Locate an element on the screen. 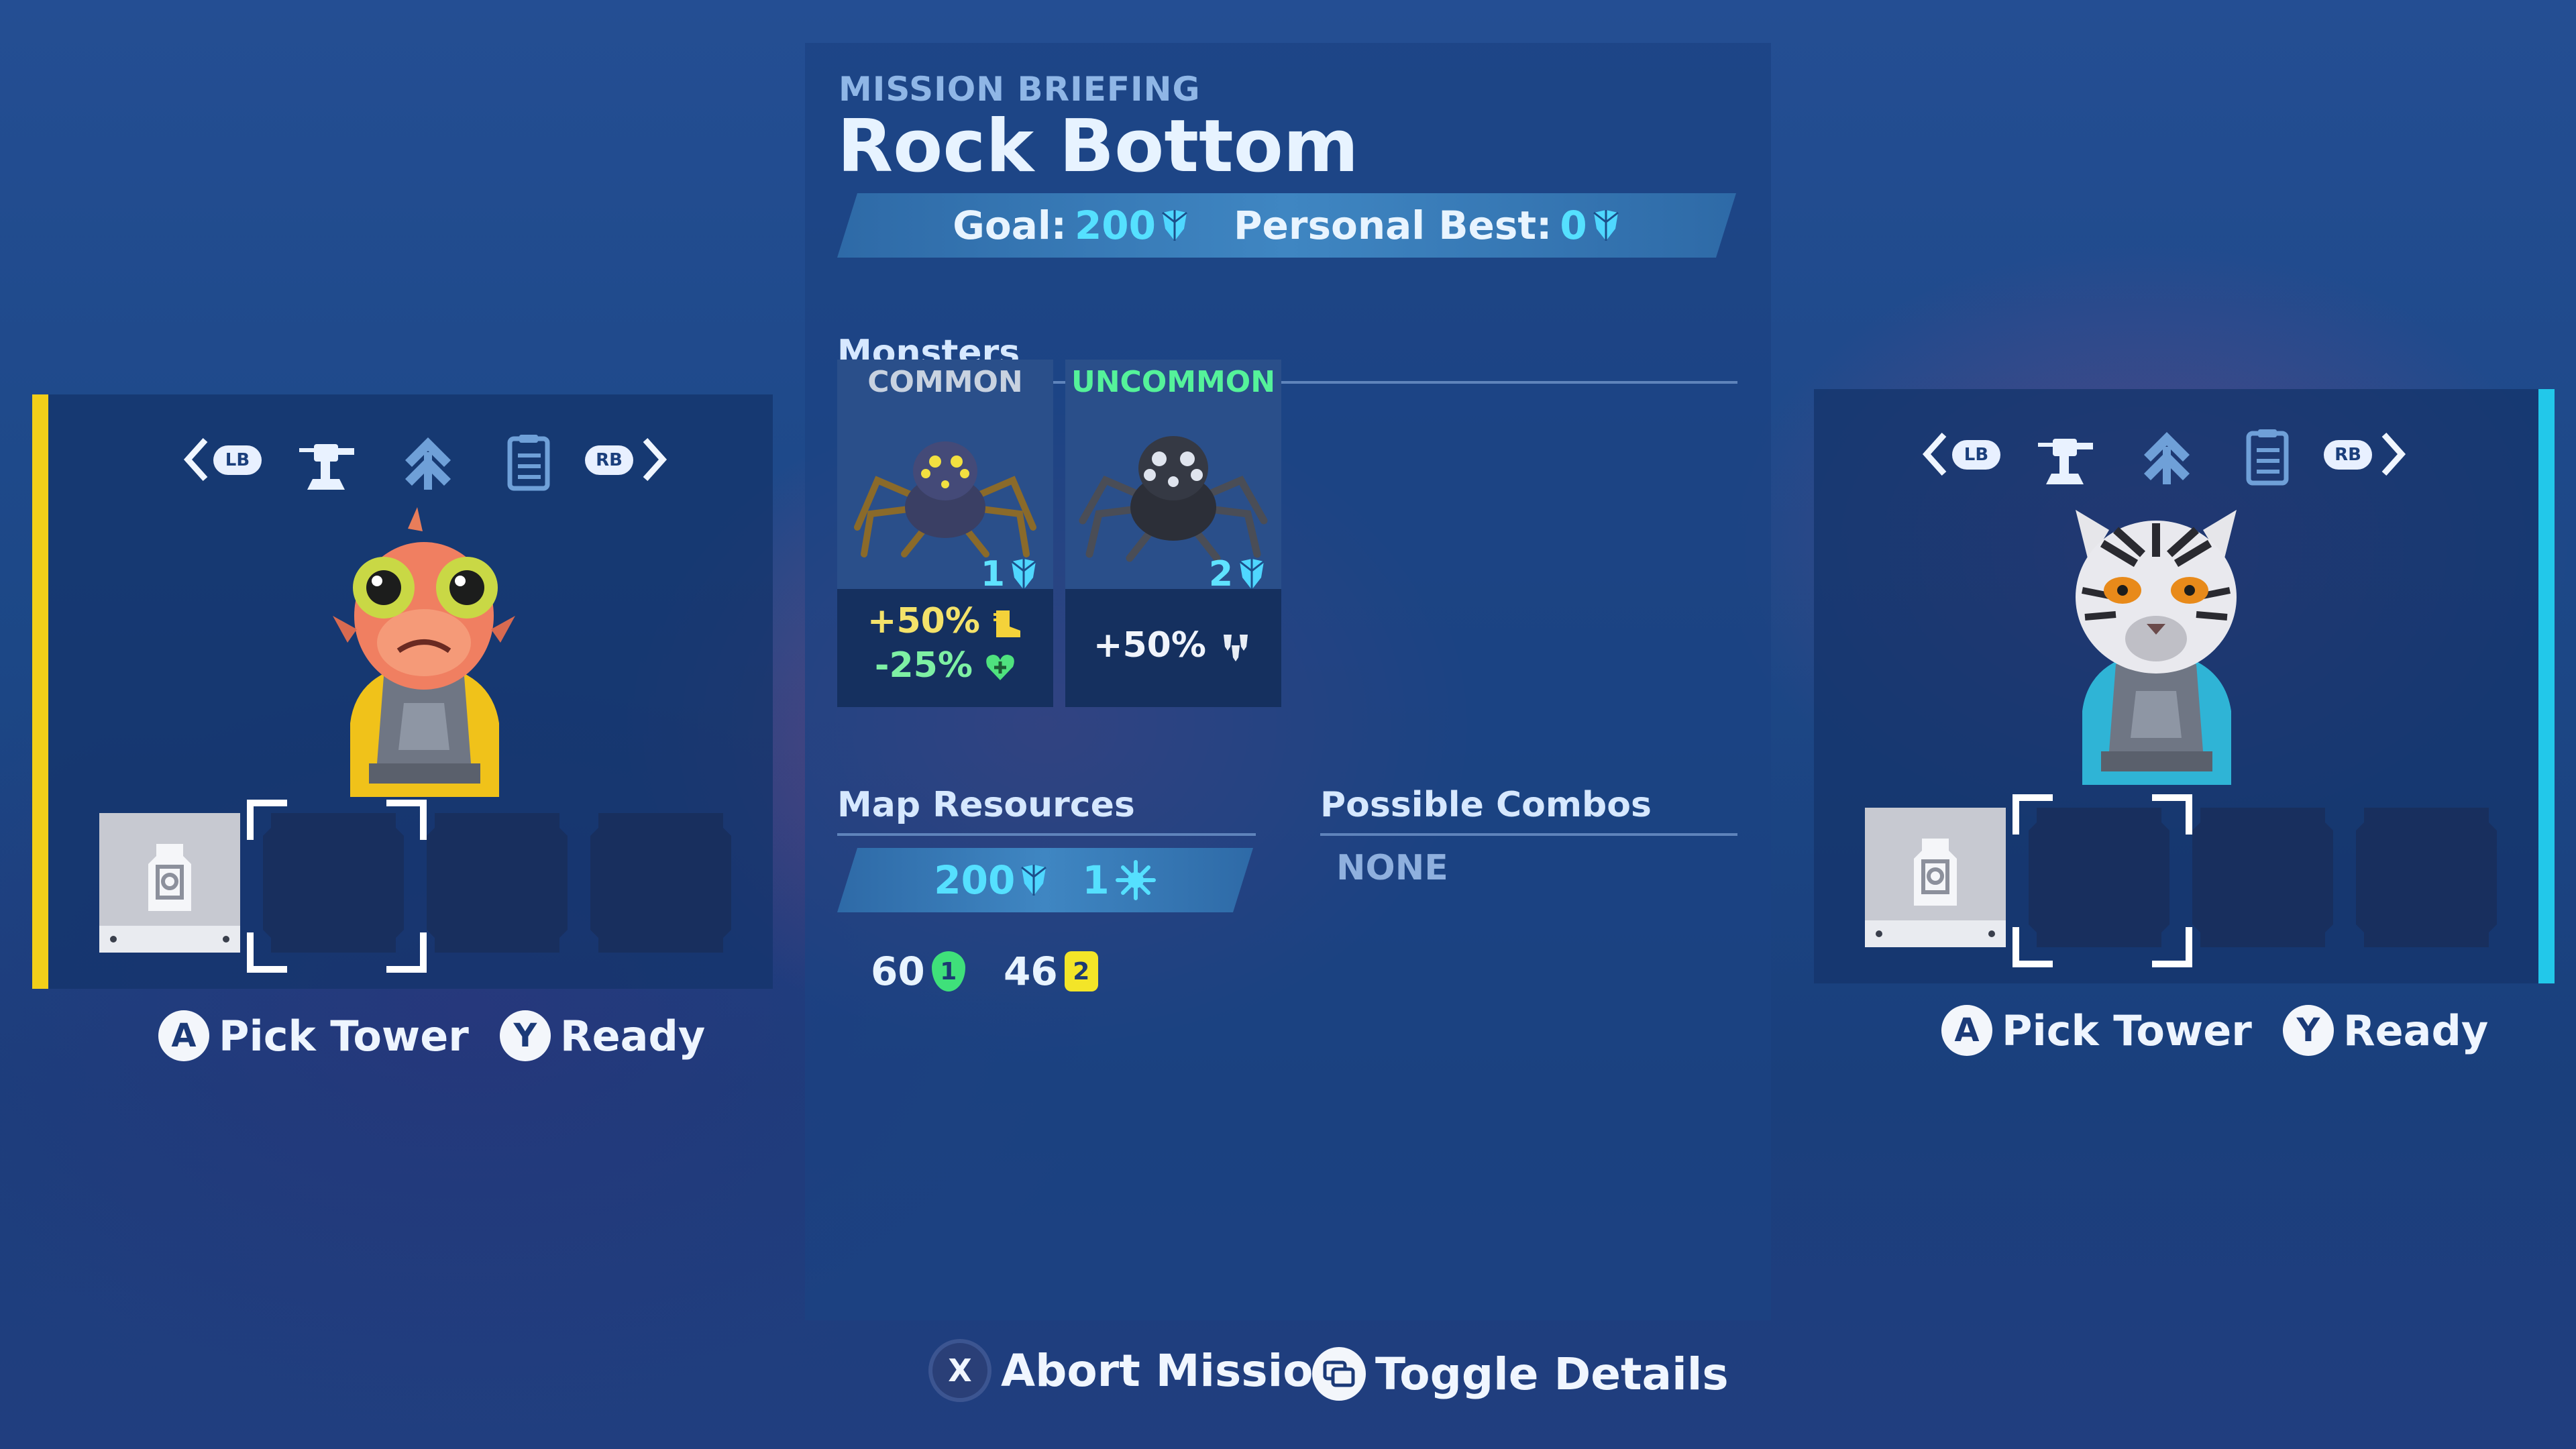  briefing-kicker: MISSION BRIEFING is located at coordinates (1020, 89).